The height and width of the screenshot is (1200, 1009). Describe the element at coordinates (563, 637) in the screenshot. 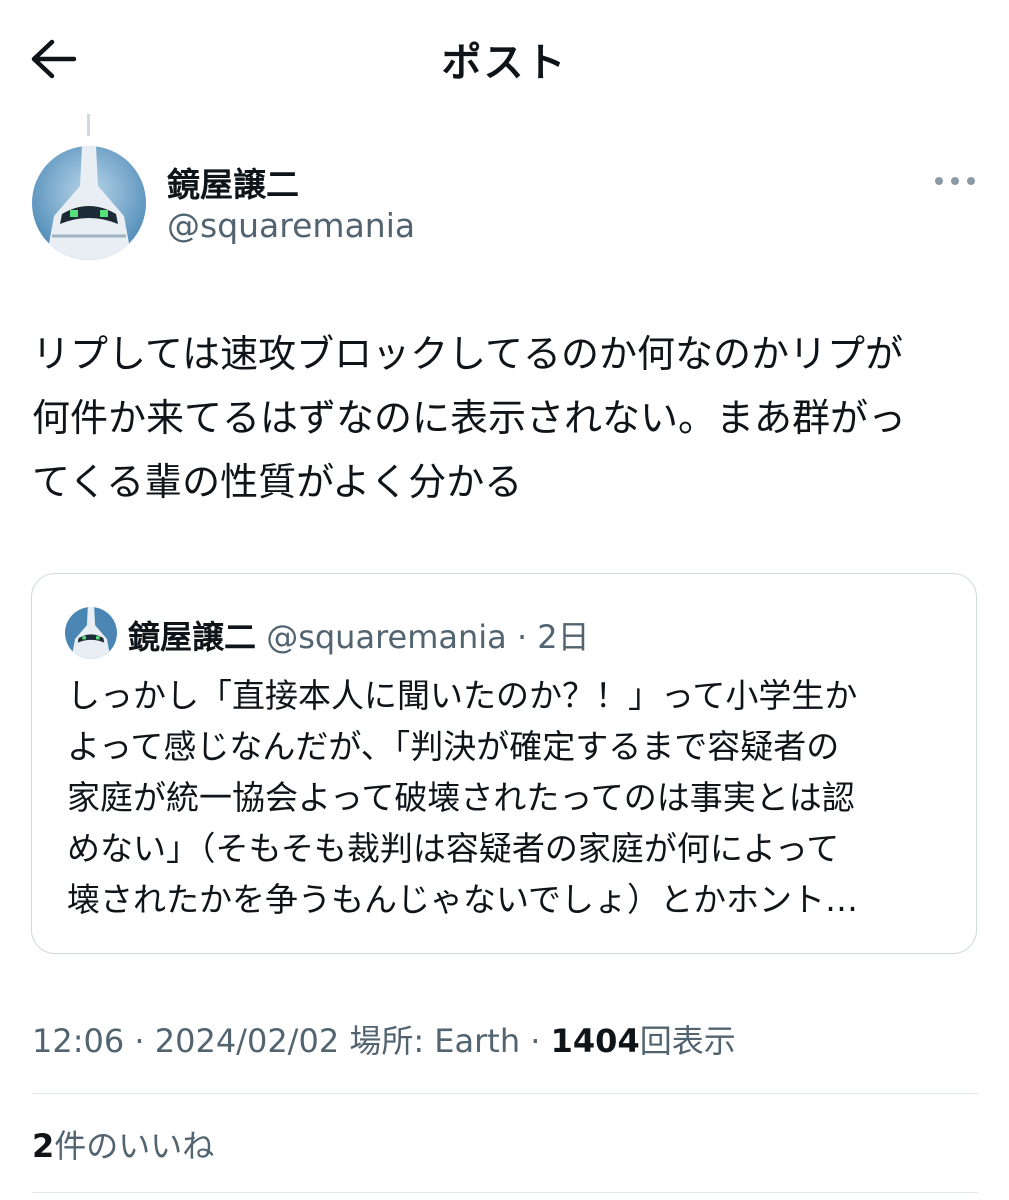

I see `quoted-time: 2日` at that location.